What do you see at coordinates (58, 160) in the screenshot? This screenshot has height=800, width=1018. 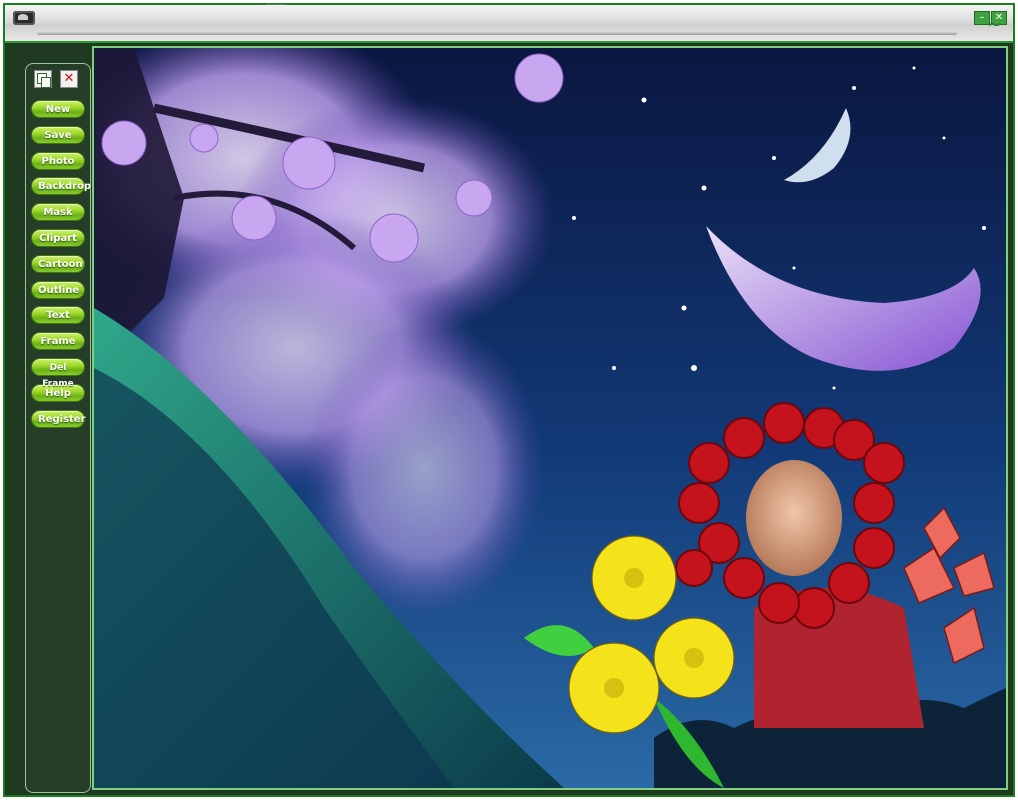 I see `photo-button: Photo` at bounding box center [58, 160].